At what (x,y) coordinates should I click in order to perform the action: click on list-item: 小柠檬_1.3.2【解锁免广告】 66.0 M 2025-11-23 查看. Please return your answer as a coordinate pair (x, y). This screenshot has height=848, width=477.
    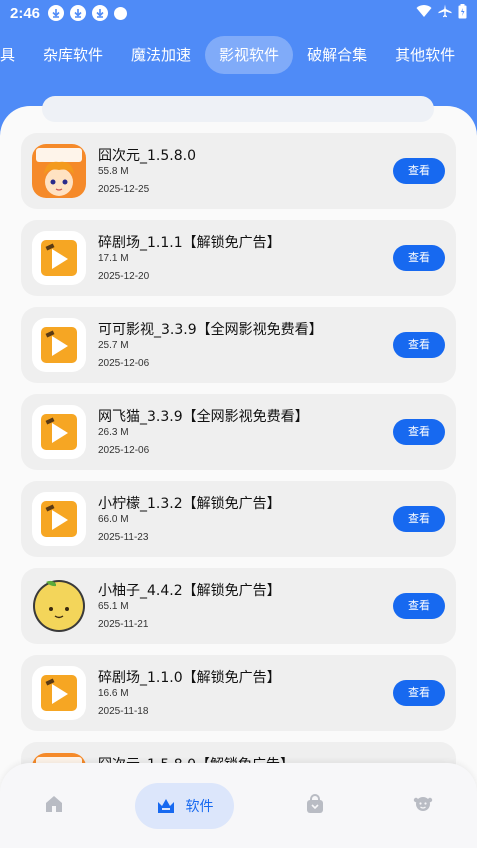
    Looking at the image, I should click on (238, 519).